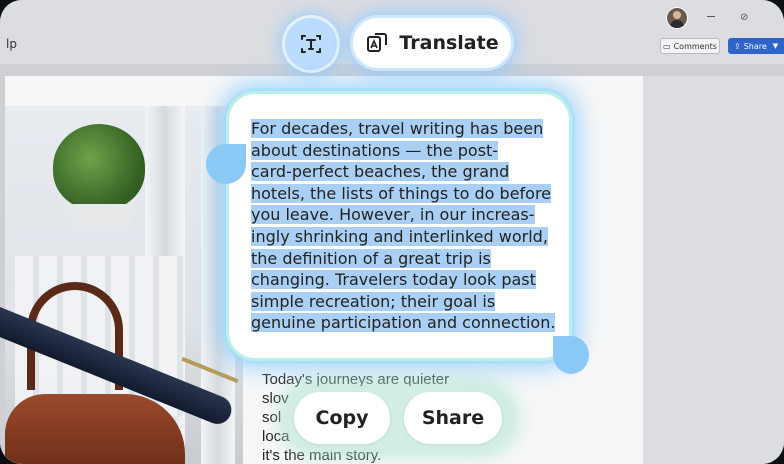  I want to click on text-recognition-button, so click(311, 44).